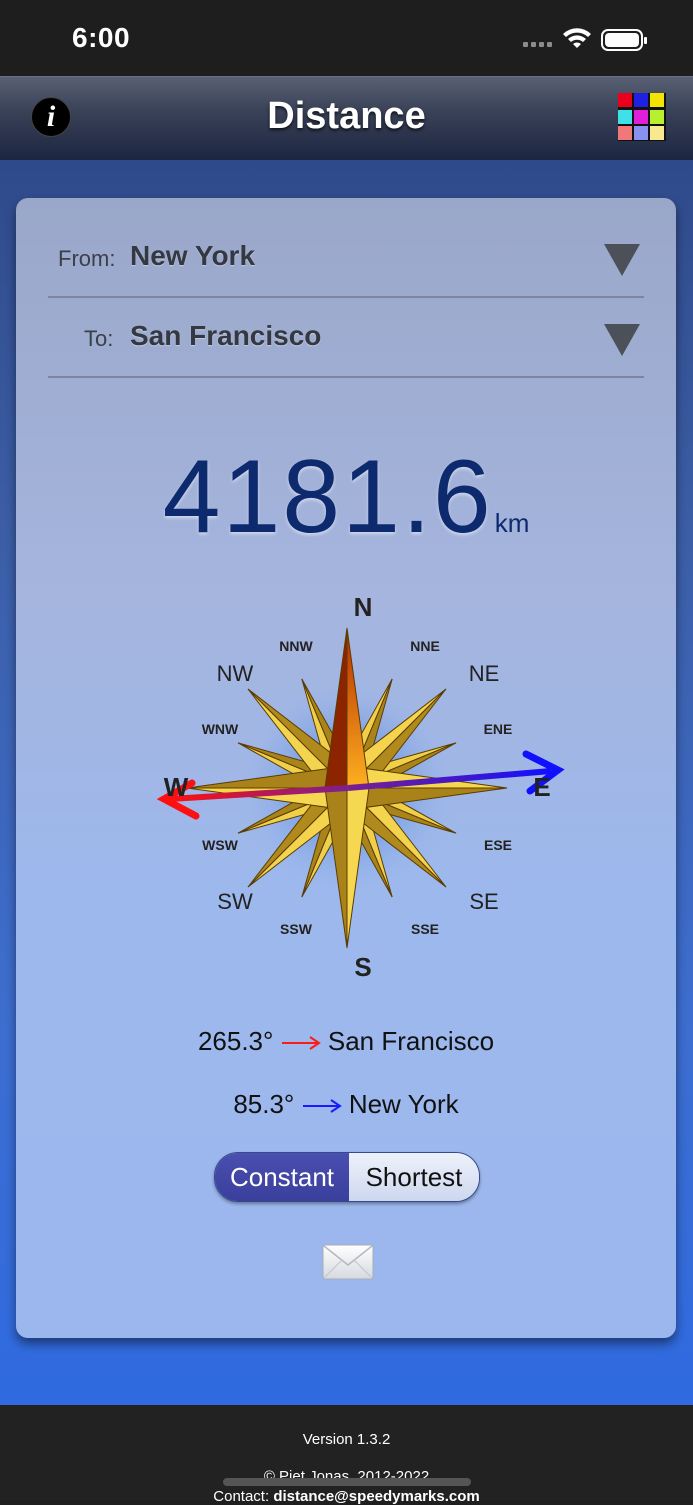 Image resolution: width=693 pixels, height=1505 pixels. What do you see at coordinates (346, 38) in the screenshot?
I see `status-bar: 6:00` at bounding box center [346, 38].